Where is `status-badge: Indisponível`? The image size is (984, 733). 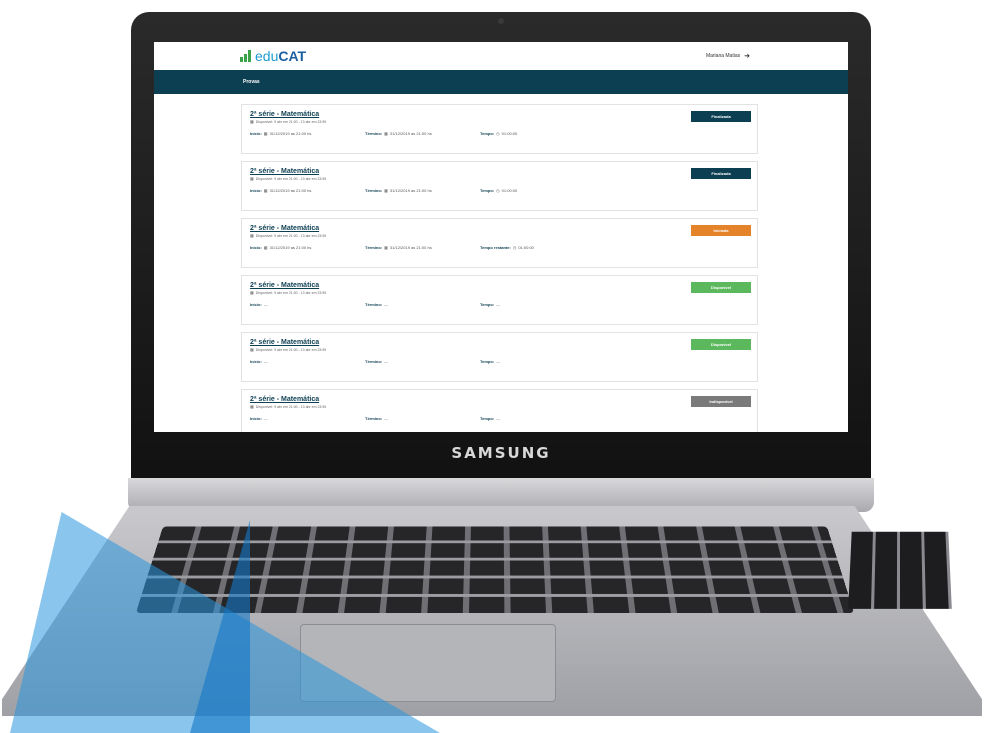
status-badge: Indisponível is located at coordinates (721, 401).